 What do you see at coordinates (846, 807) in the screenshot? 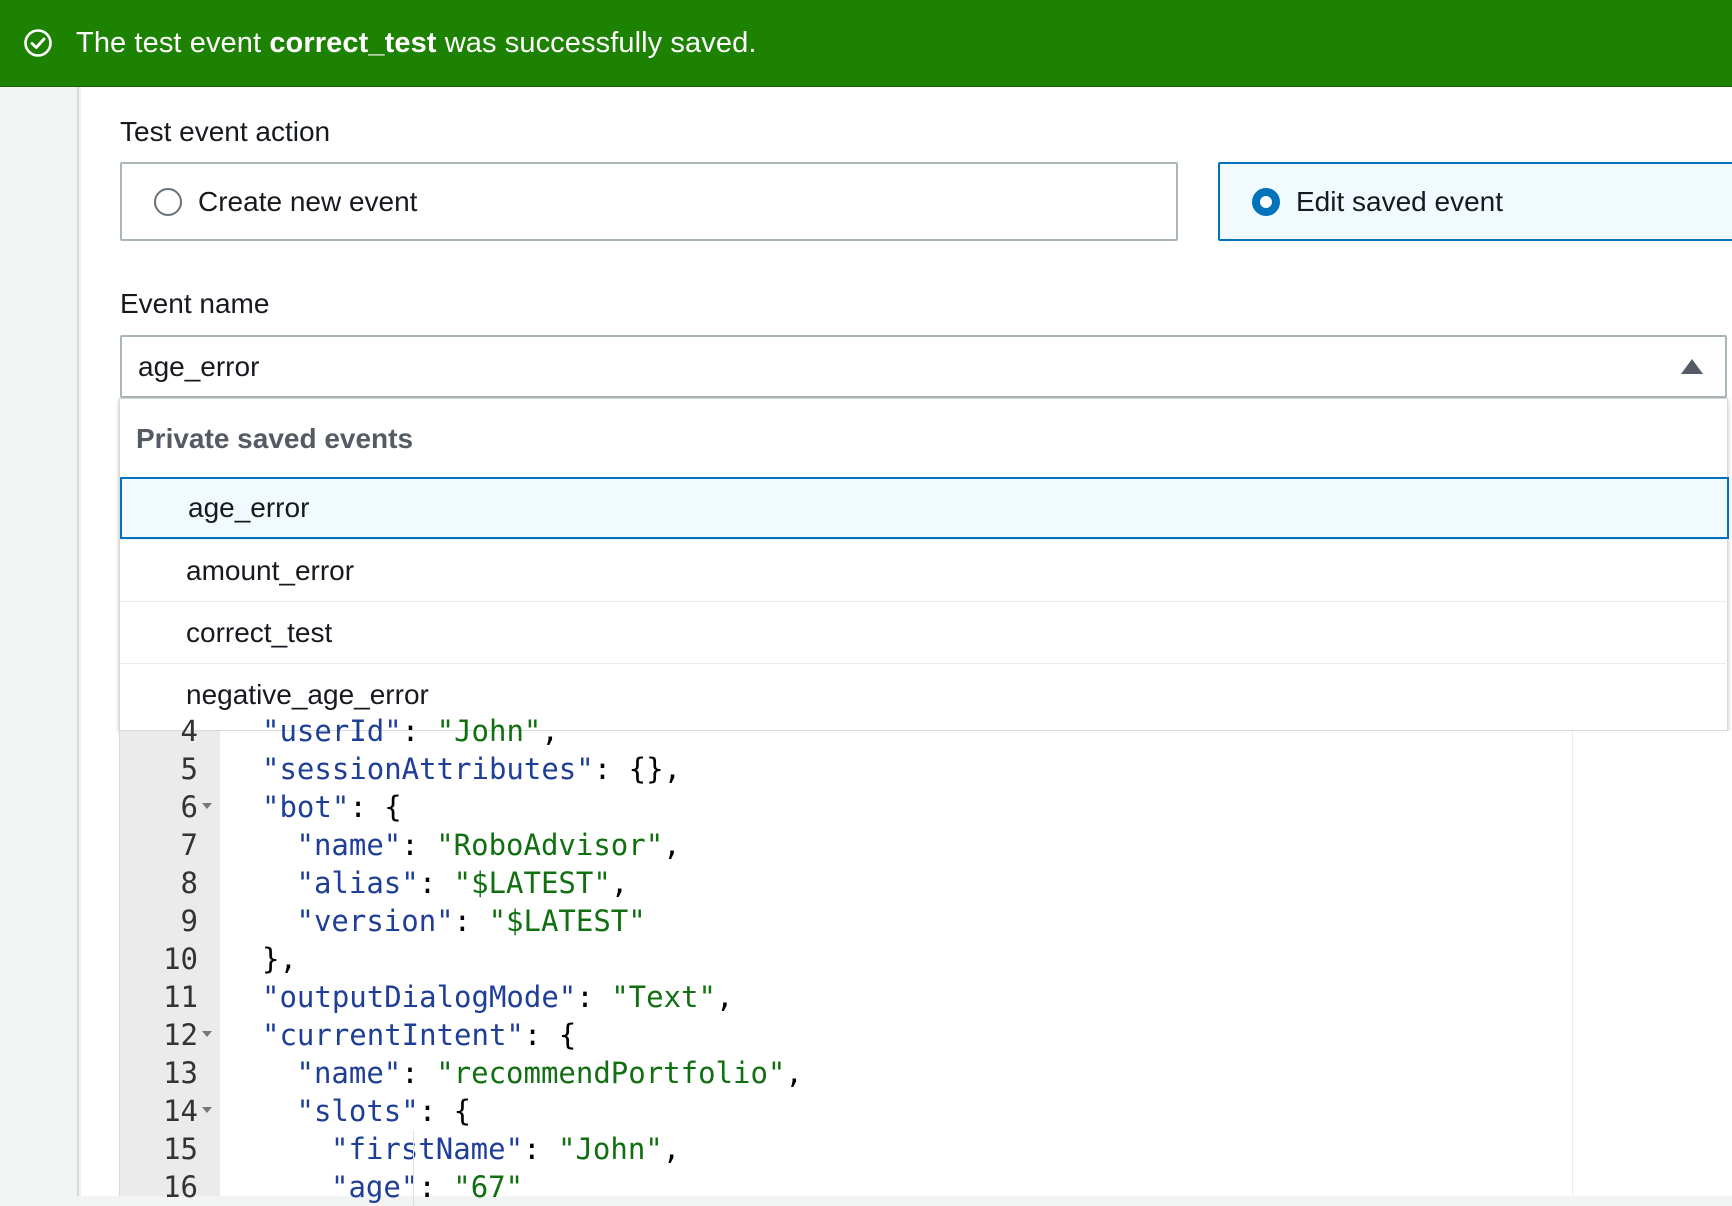
I see `code-line: 6 "bot": {` at bounding box center [846, 807].